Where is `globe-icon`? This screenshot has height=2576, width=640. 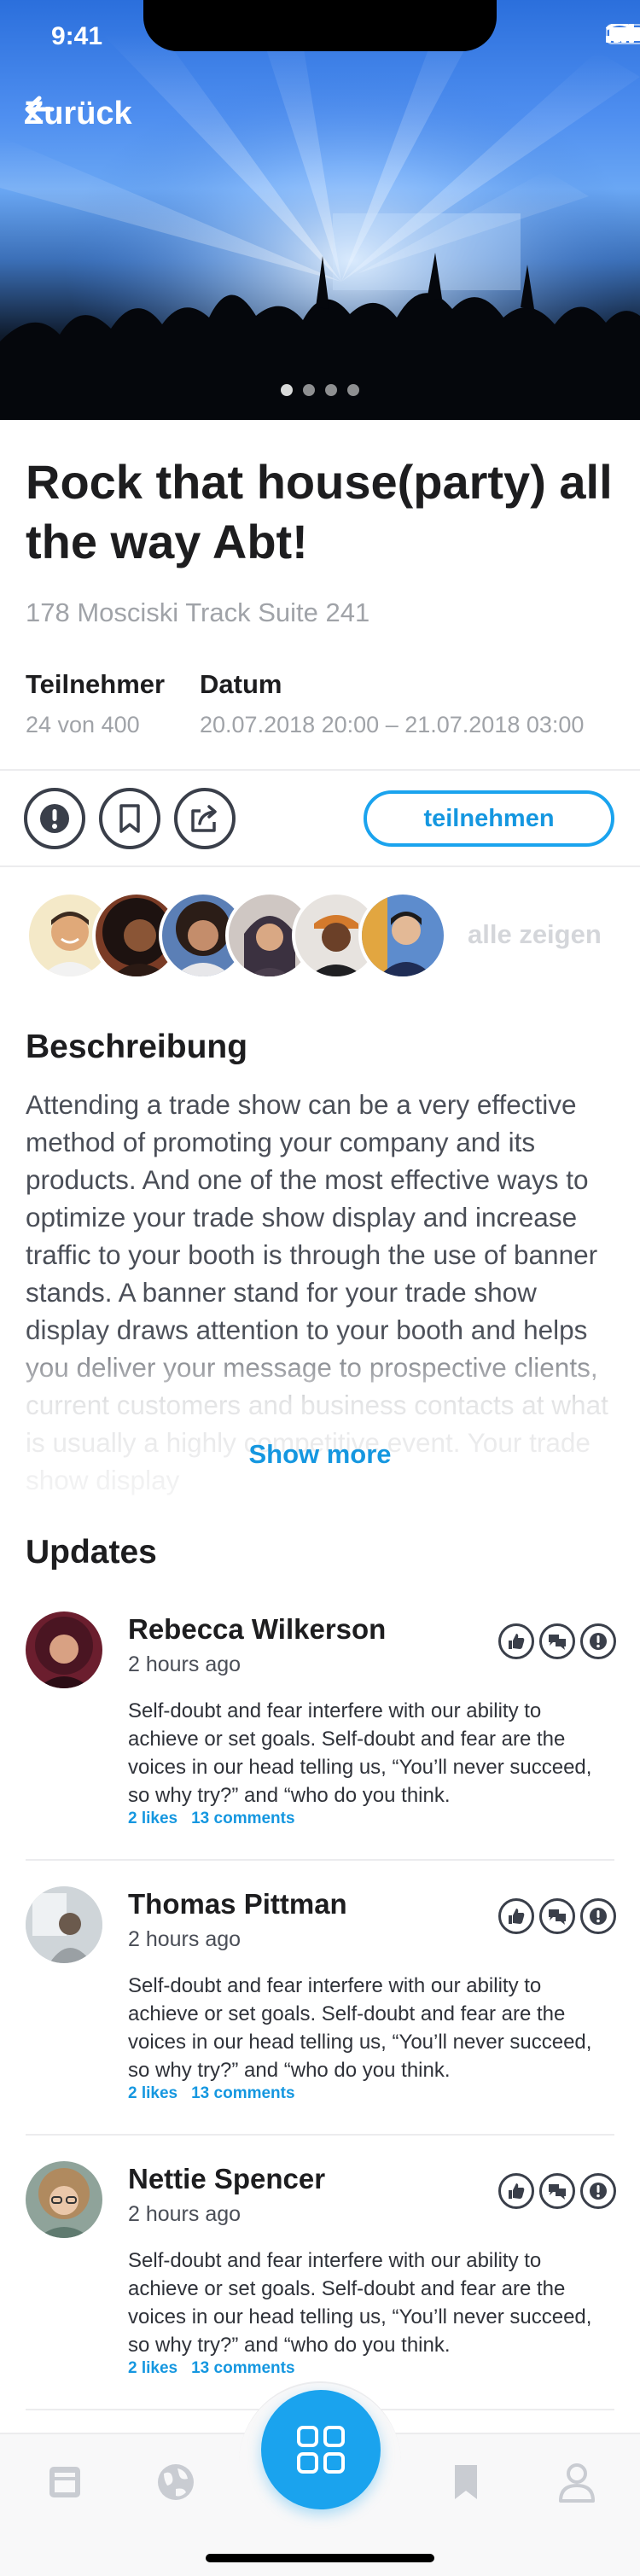
globe-icon is located at coordinates (176, 2482).